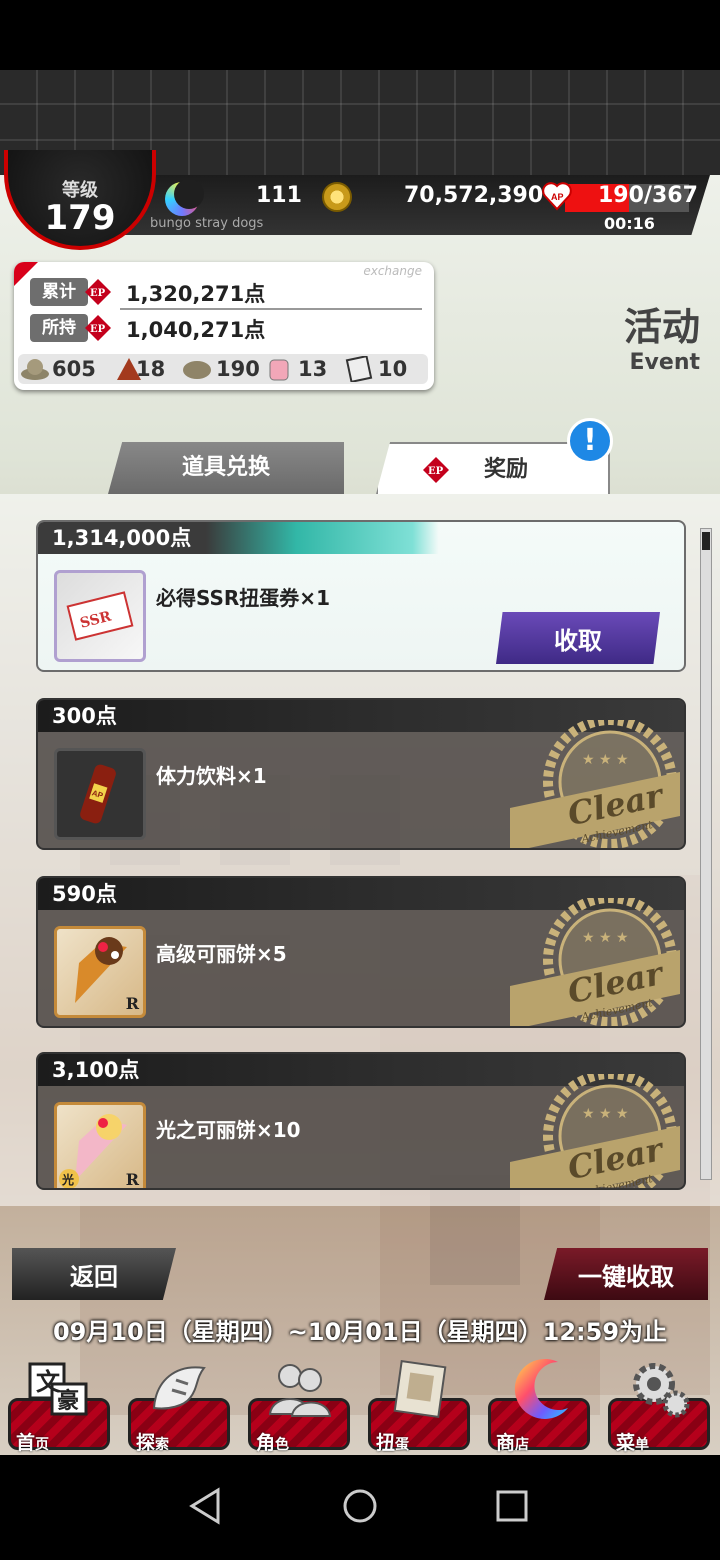 This screenshot has width=720, height=1560. I want to click on beret-icon, so click(197, 370).